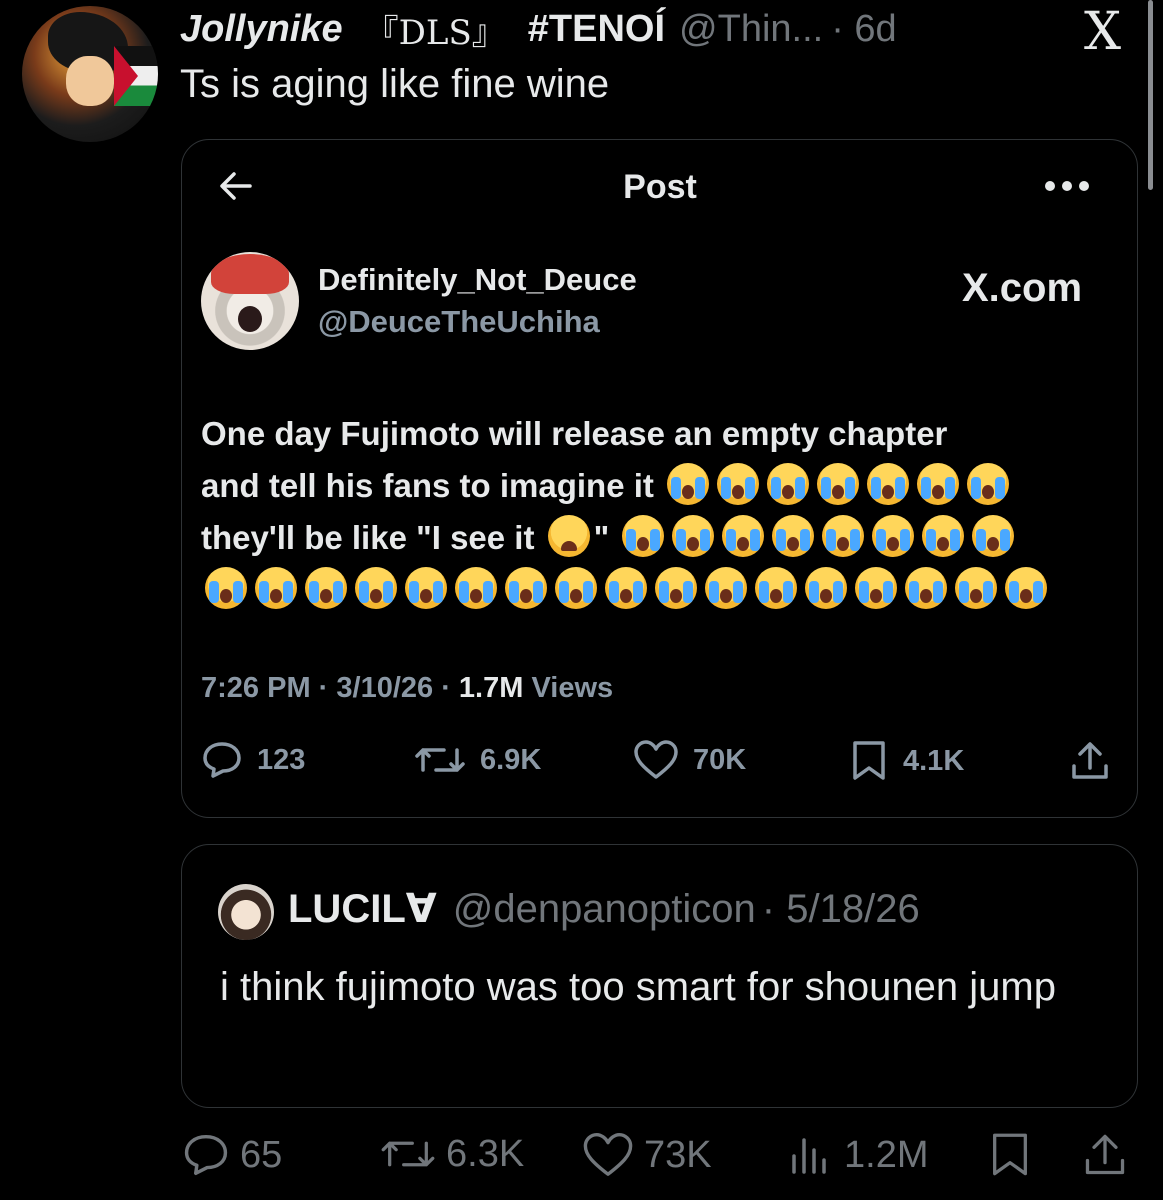 The image size is (1163, 1200). Describe the element at coordinates (250, 301) in the screenshot. I see `embedded-author-avatar` at that location.